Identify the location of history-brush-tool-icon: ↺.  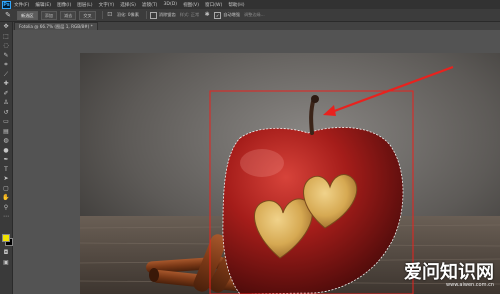
(6, 113).